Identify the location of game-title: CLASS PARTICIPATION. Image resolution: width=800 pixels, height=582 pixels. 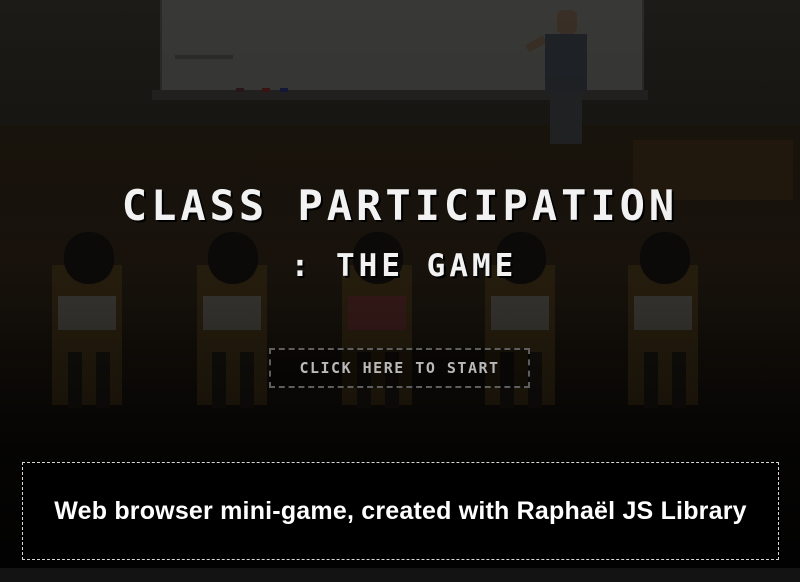
(400, 205).